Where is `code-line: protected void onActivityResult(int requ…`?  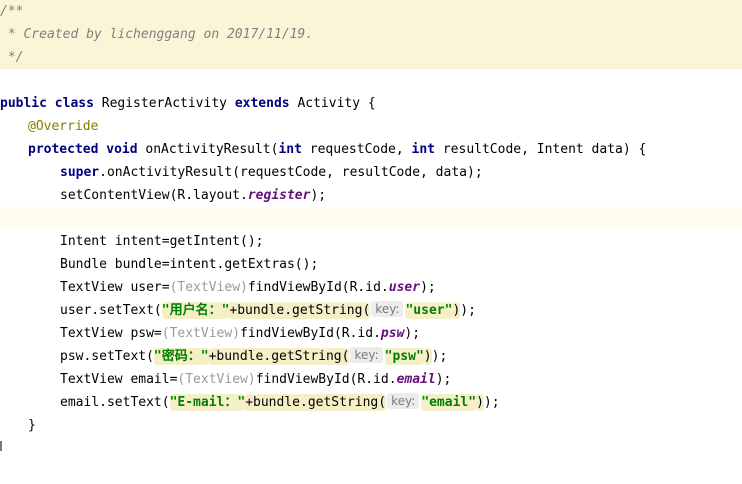
code-line: protected void onActivityResult(int requ… is located at coordinates (371, 149).